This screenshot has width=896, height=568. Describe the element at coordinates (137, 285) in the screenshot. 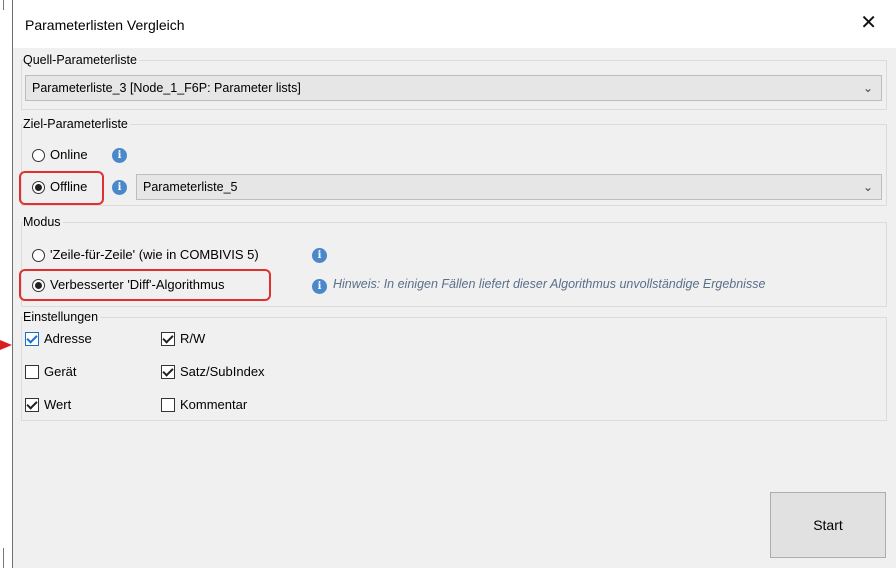

I see `diff-label: Verbesserter 'Diff'-Algorithmus` at that location.